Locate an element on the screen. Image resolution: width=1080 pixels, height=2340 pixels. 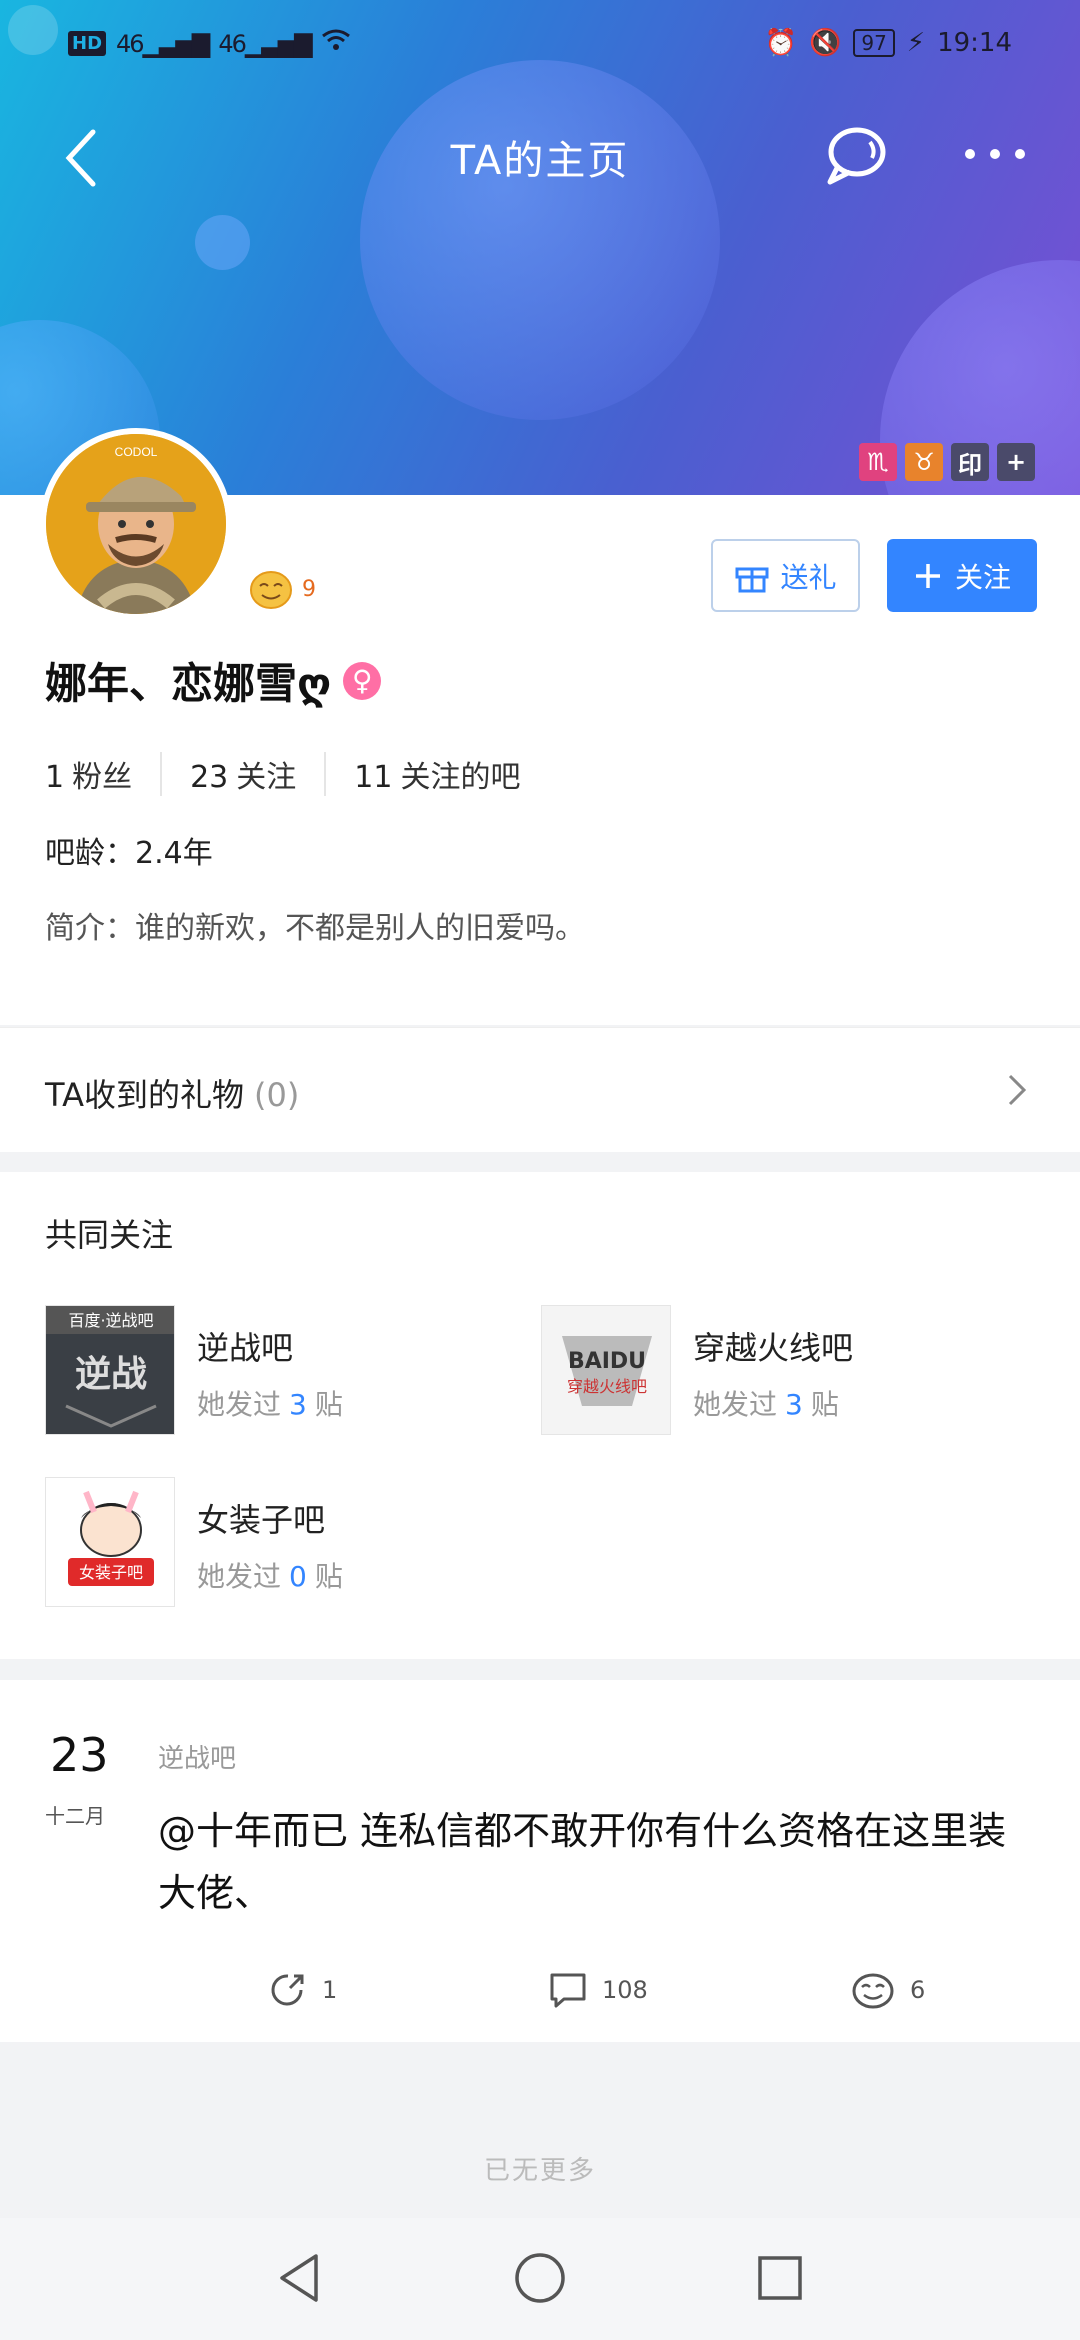
follow-button: 关注 is located at coordinates (962, 575).